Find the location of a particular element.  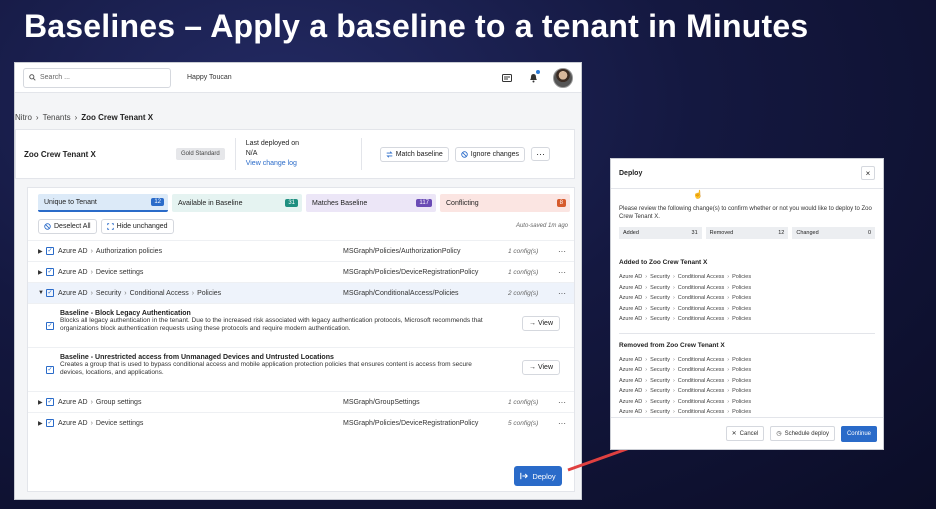

row-path: Authorization policies is located at coordinates (129, 251).